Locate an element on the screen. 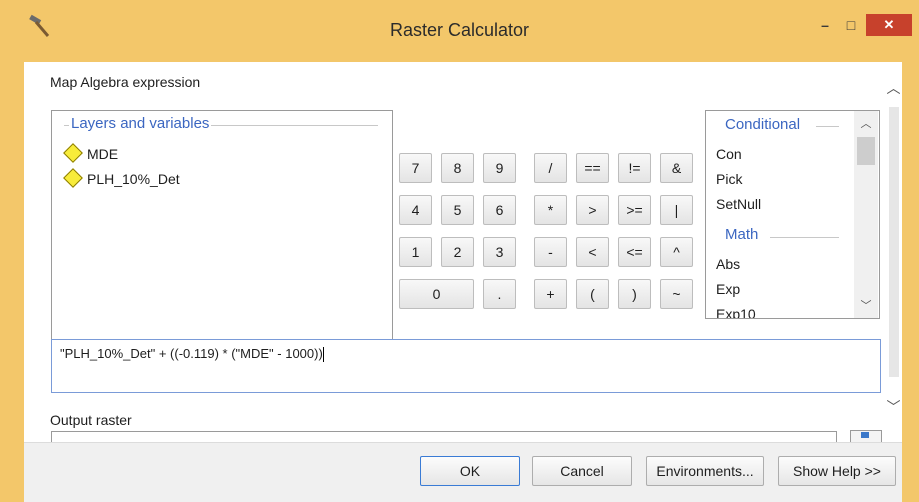 The height and width of the screenshot is (502, 919). key-plus: + is located at coordinates (550, 294).